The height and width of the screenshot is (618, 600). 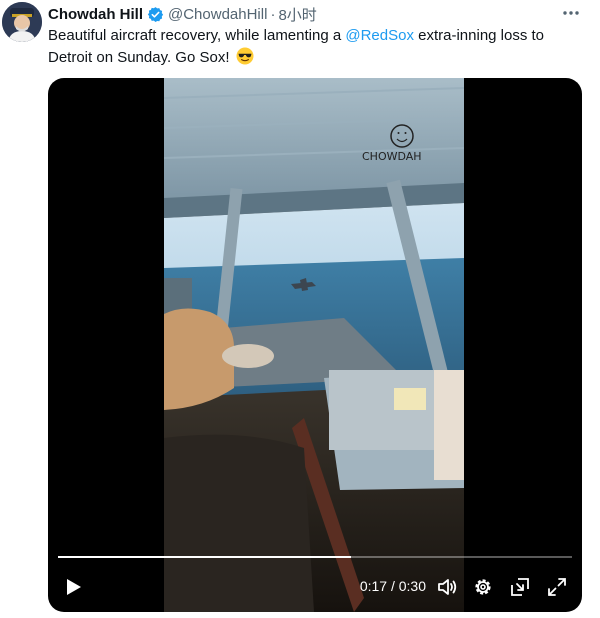 What do you see at coordinates (373, 586) in the screenshot?
I see `current-time: 0:17` at bounding box center [373, 586].